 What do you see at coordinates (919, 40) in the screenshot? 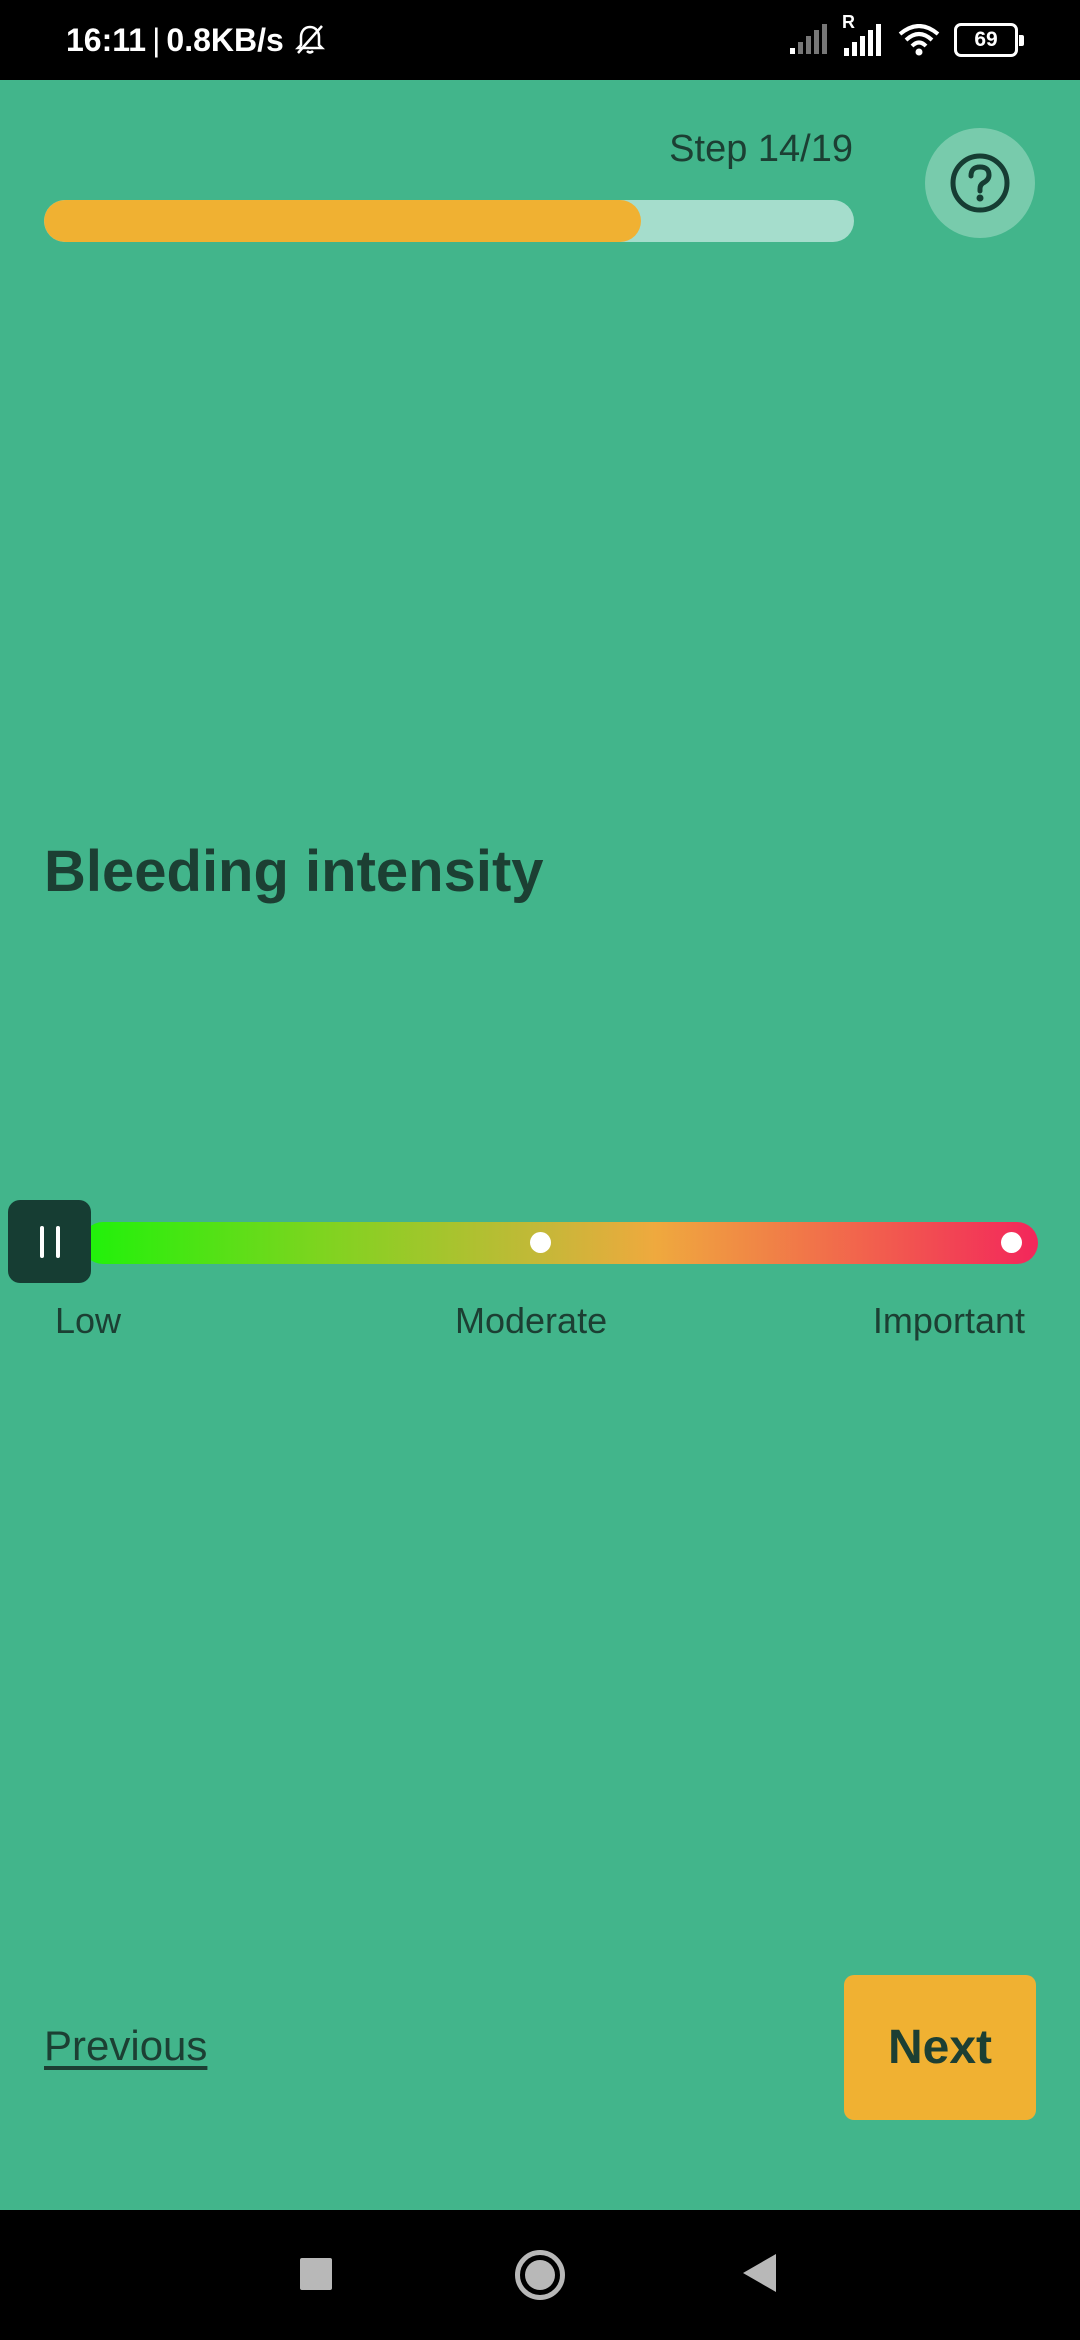
I see `wifi-icon` at bounding box center [919, 40].